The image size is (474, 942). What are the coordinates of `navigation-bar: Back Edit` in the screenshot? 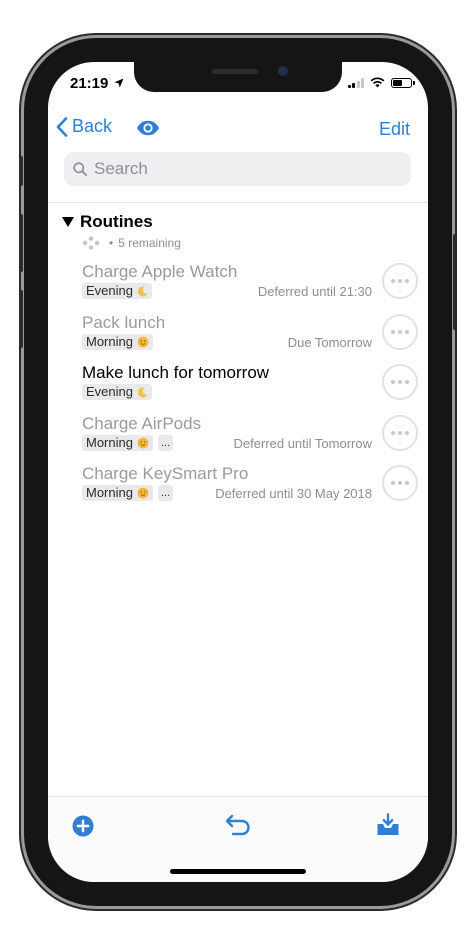 It's located at (238, 132).